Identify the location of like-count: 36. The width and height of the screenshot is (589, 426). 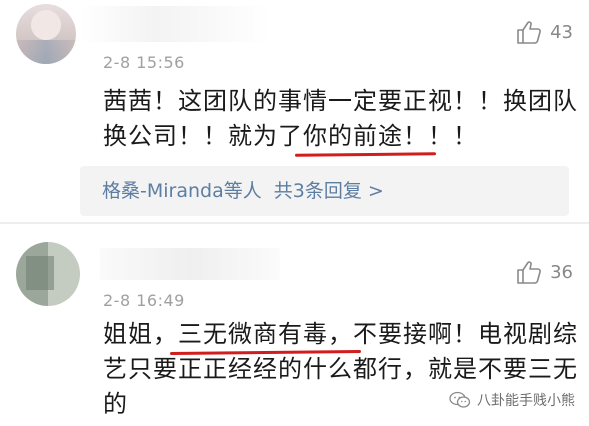
(561, 272).